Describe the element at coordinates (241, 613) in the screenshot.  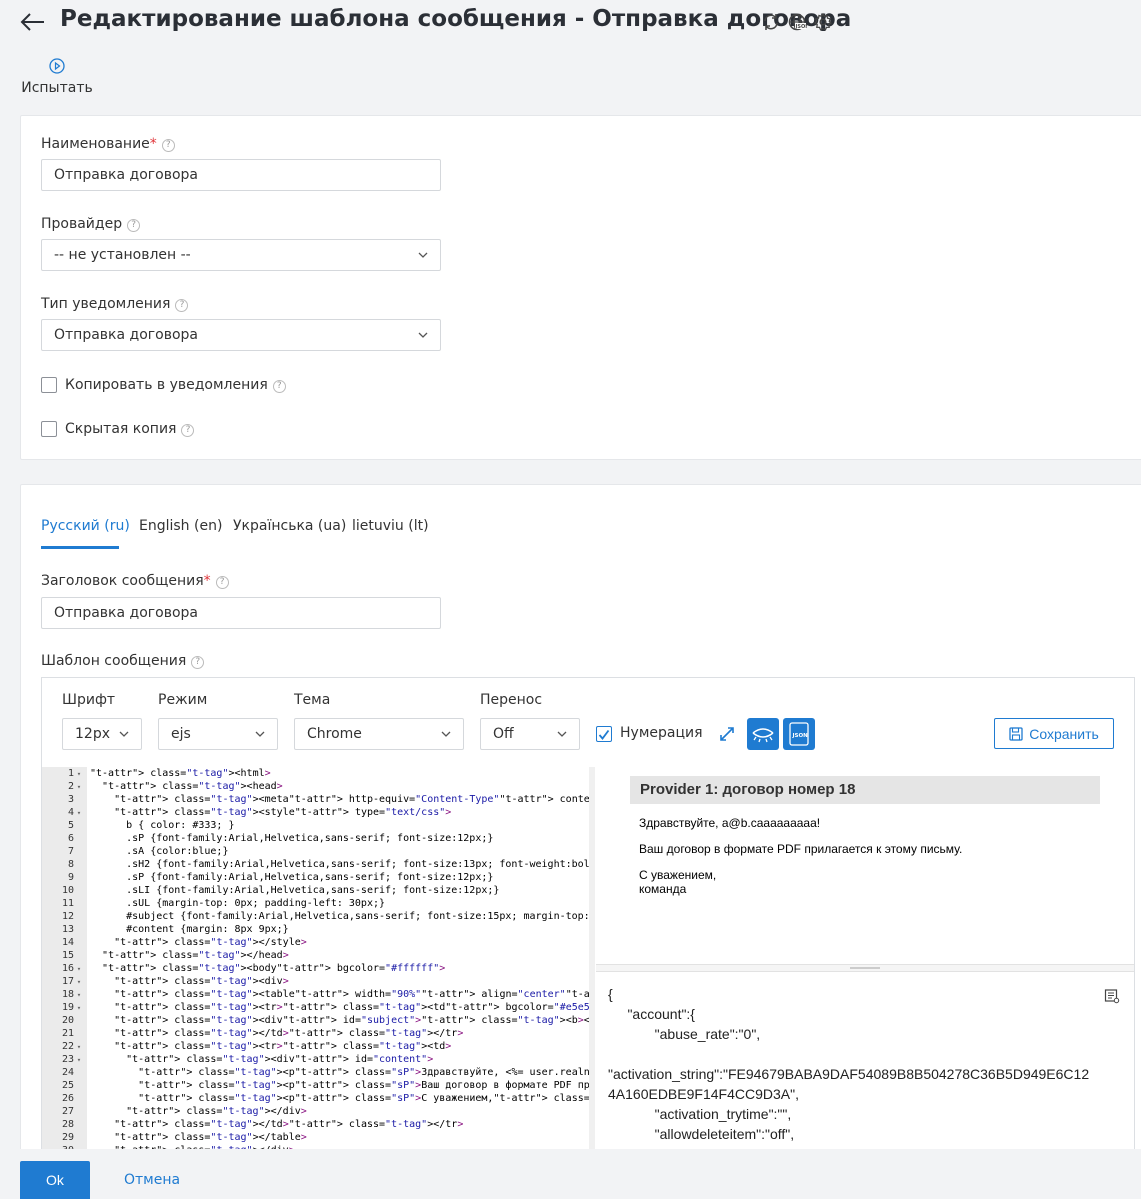
I see `subject-input` at that location.